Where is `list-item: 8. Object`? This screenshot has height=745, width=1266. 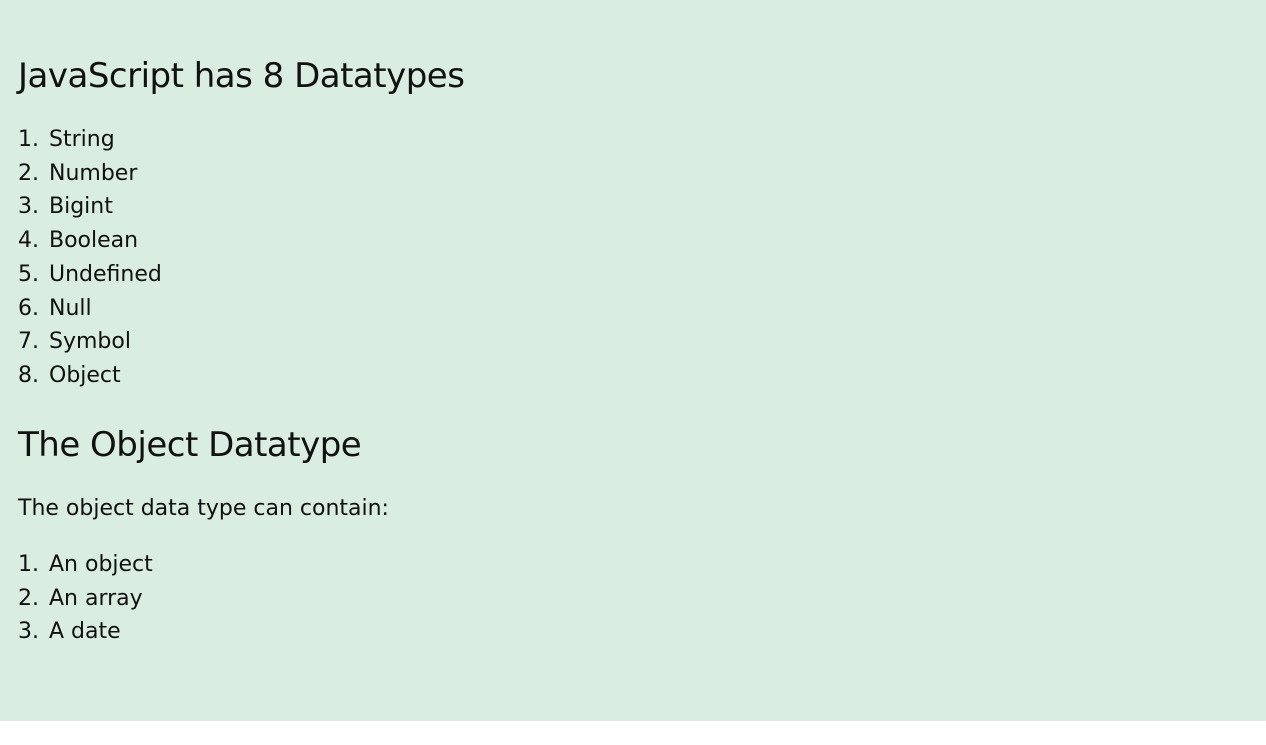 list-item: 8. Object is located at coordinates (90, 376).